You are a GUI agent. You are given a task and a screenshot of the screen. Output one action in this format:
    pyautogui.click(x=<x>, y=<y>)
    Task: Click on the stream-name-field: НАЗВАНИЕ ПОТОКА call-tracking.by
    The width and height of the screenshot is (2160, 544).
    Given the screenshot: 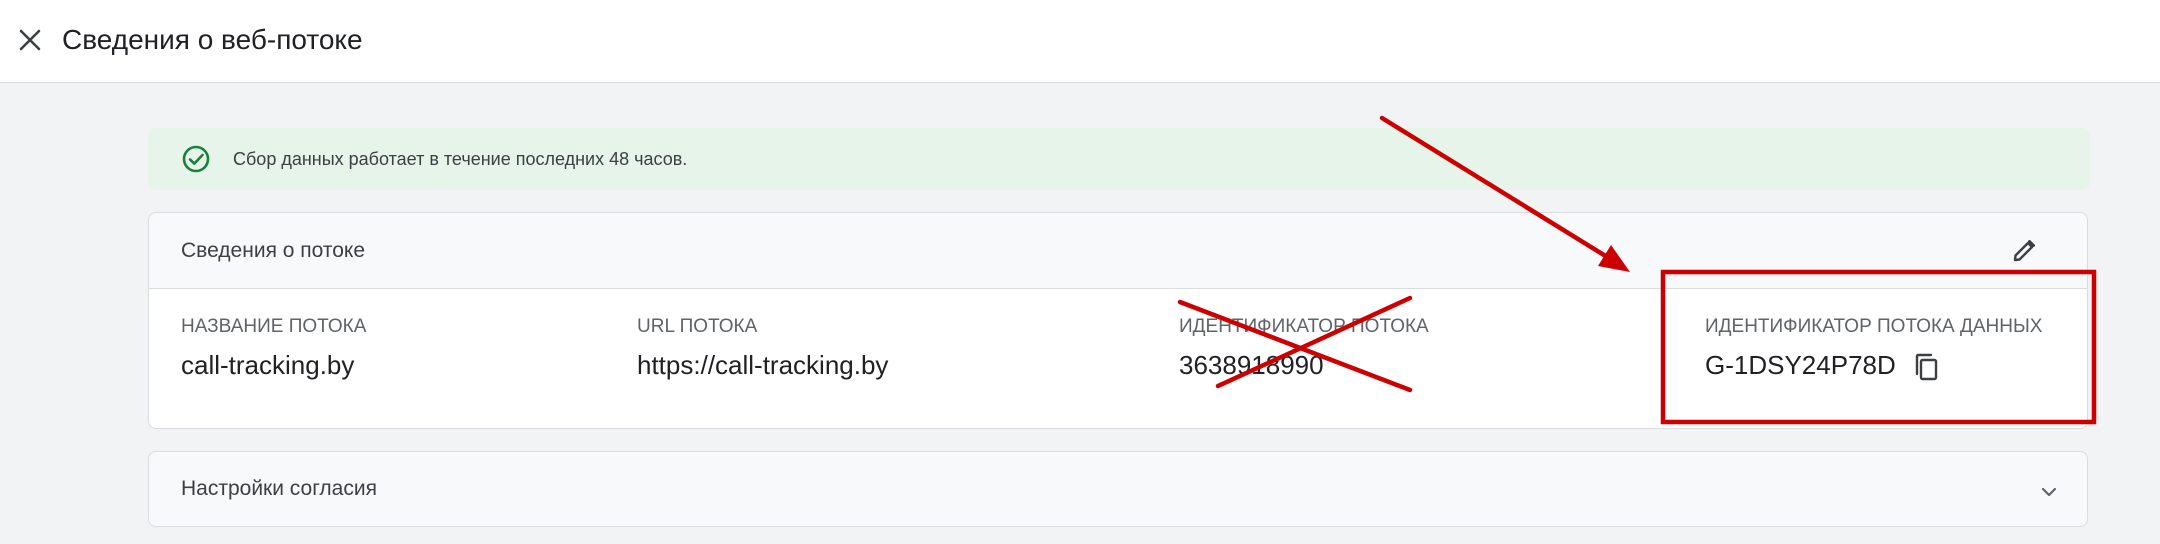 What is the action you would take?
    pyautogui.click(x=273, y=348)
    